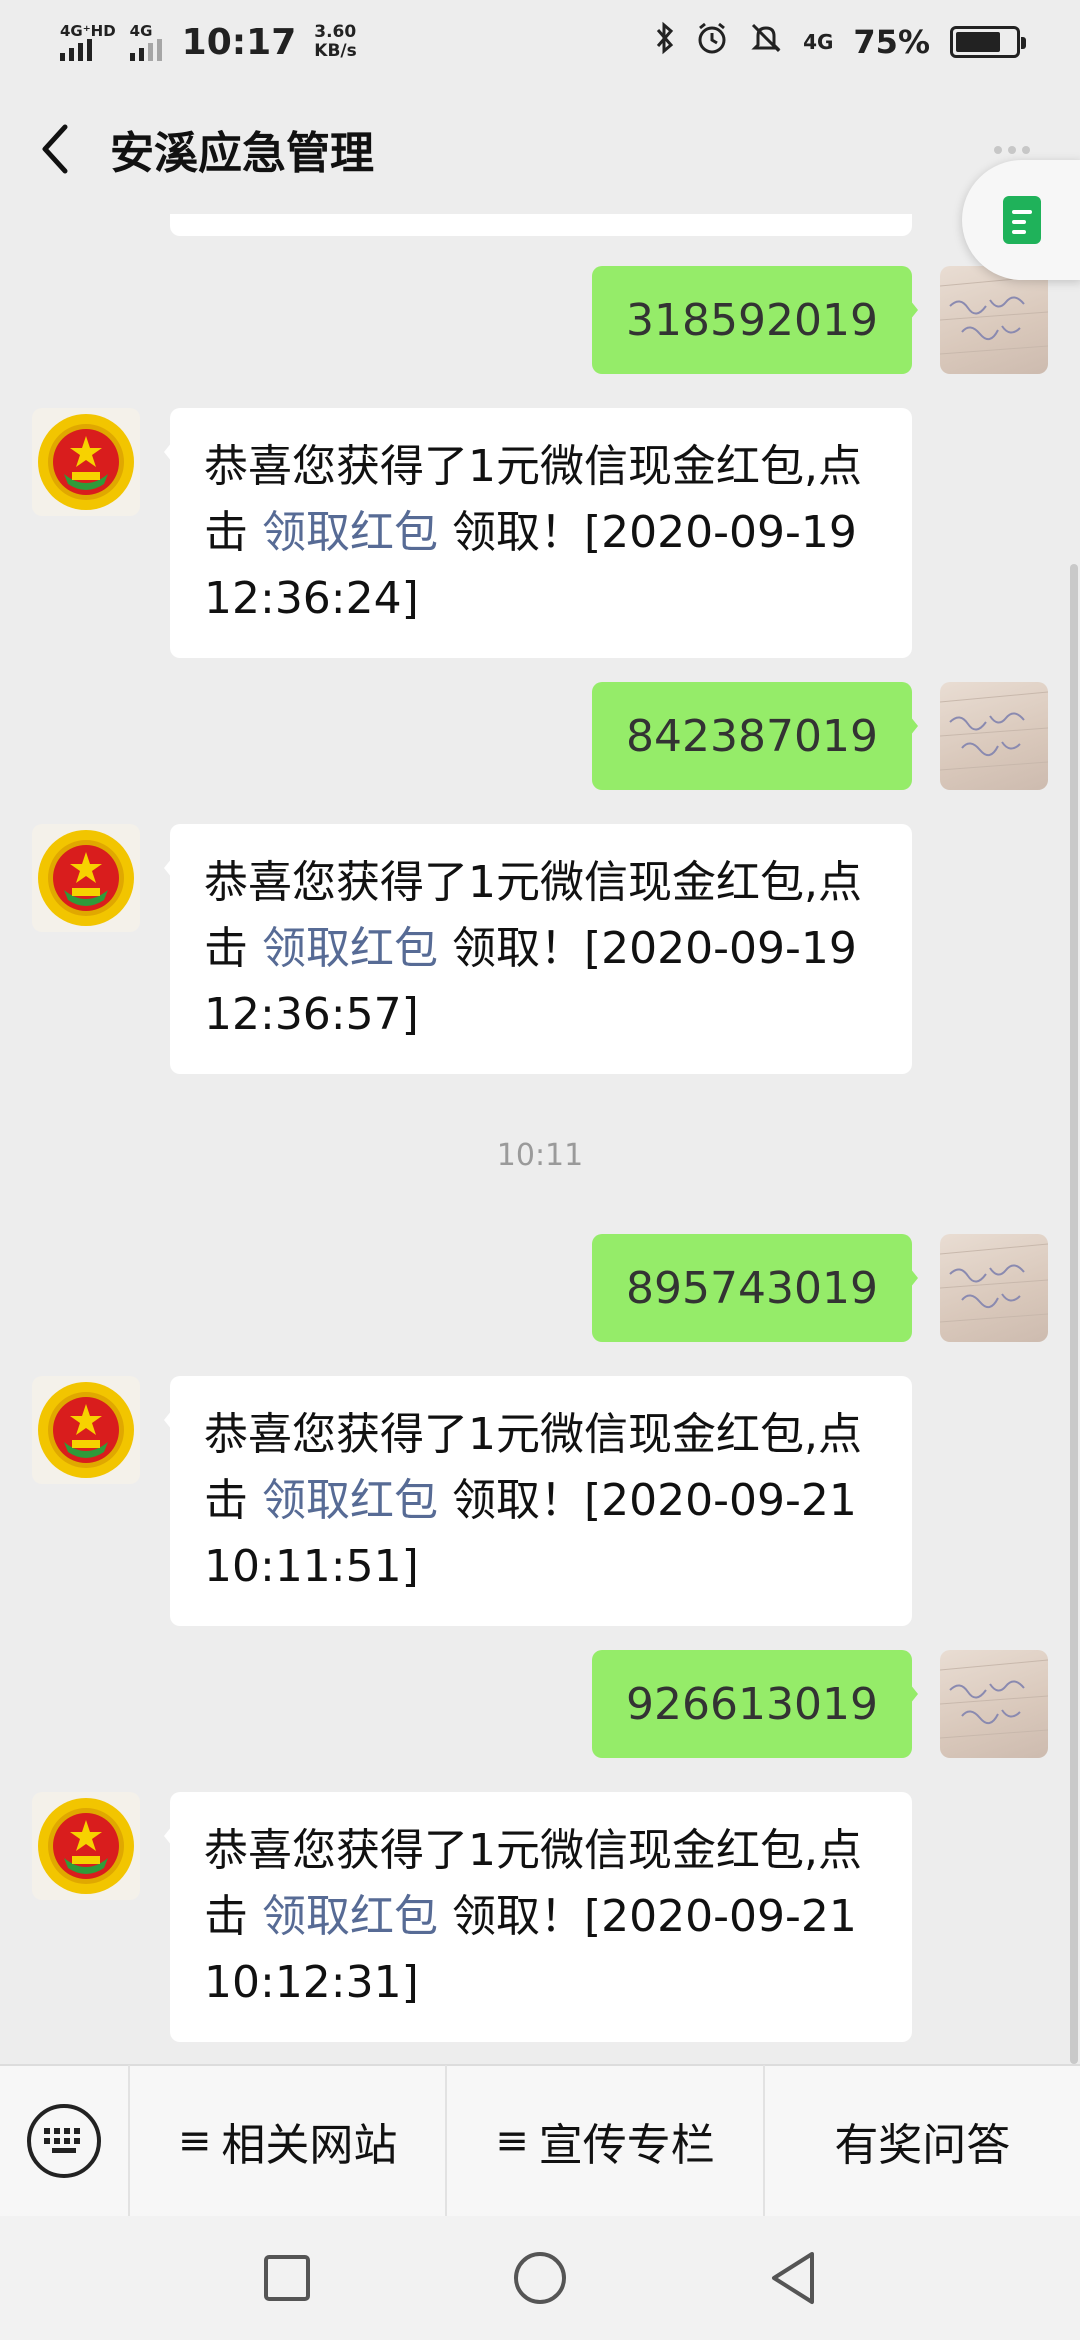 Image resolution: width=1080 pixels, height=2340 pixels. Describe the element at coordinates (626, 2145) in the screenshot. I see `menu-item-label: 宣传专栏` at that location.